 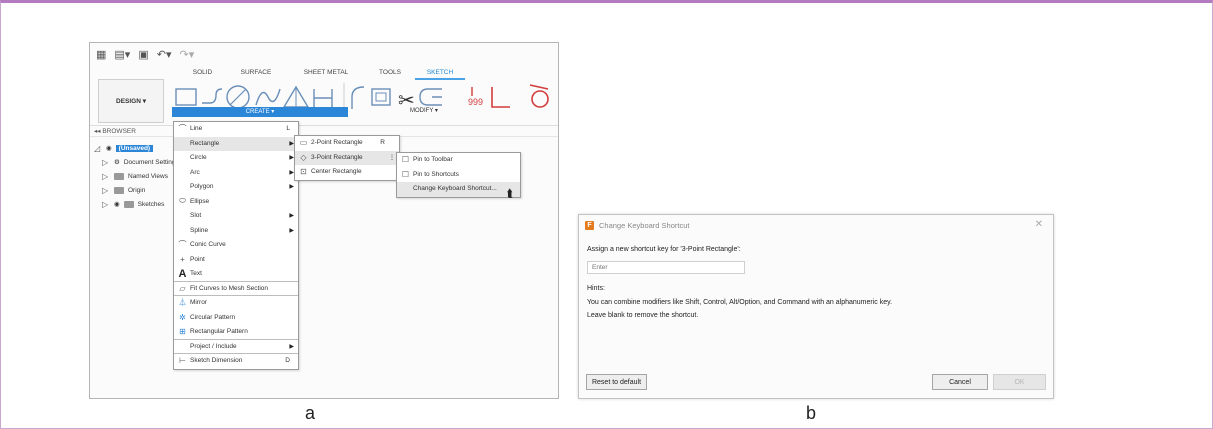 I want to click on menu-item-label: Text, so click(x=196, y=274).